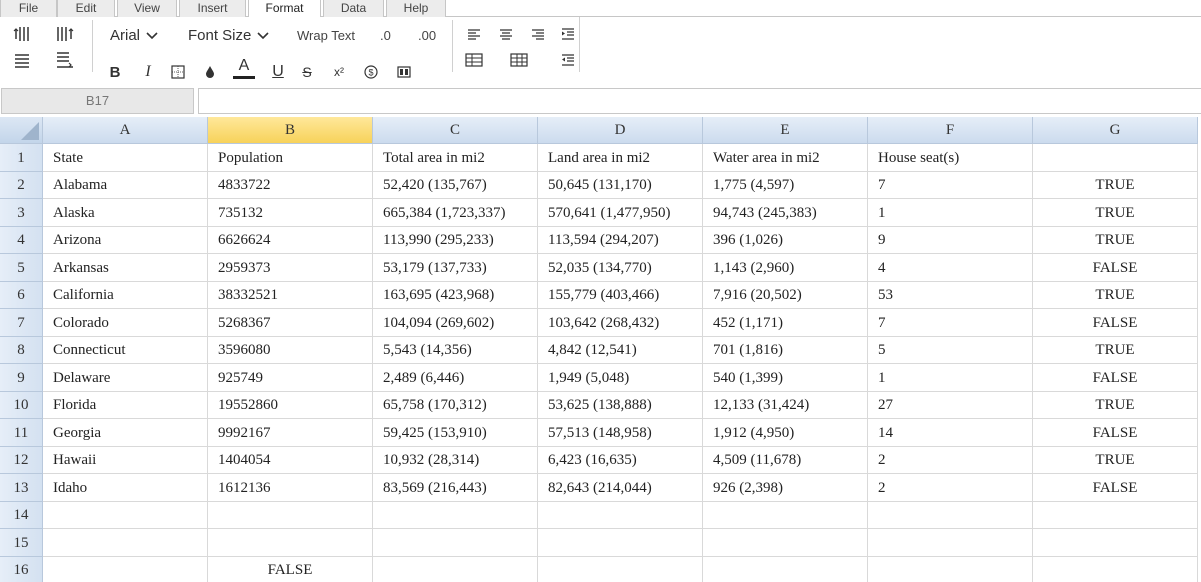 This screenshot has height=582, width=1201. What do you see at coordinates (950, 433) in the screenshot?
I see `cell-f11: 14` at bounding box center [950, 433].